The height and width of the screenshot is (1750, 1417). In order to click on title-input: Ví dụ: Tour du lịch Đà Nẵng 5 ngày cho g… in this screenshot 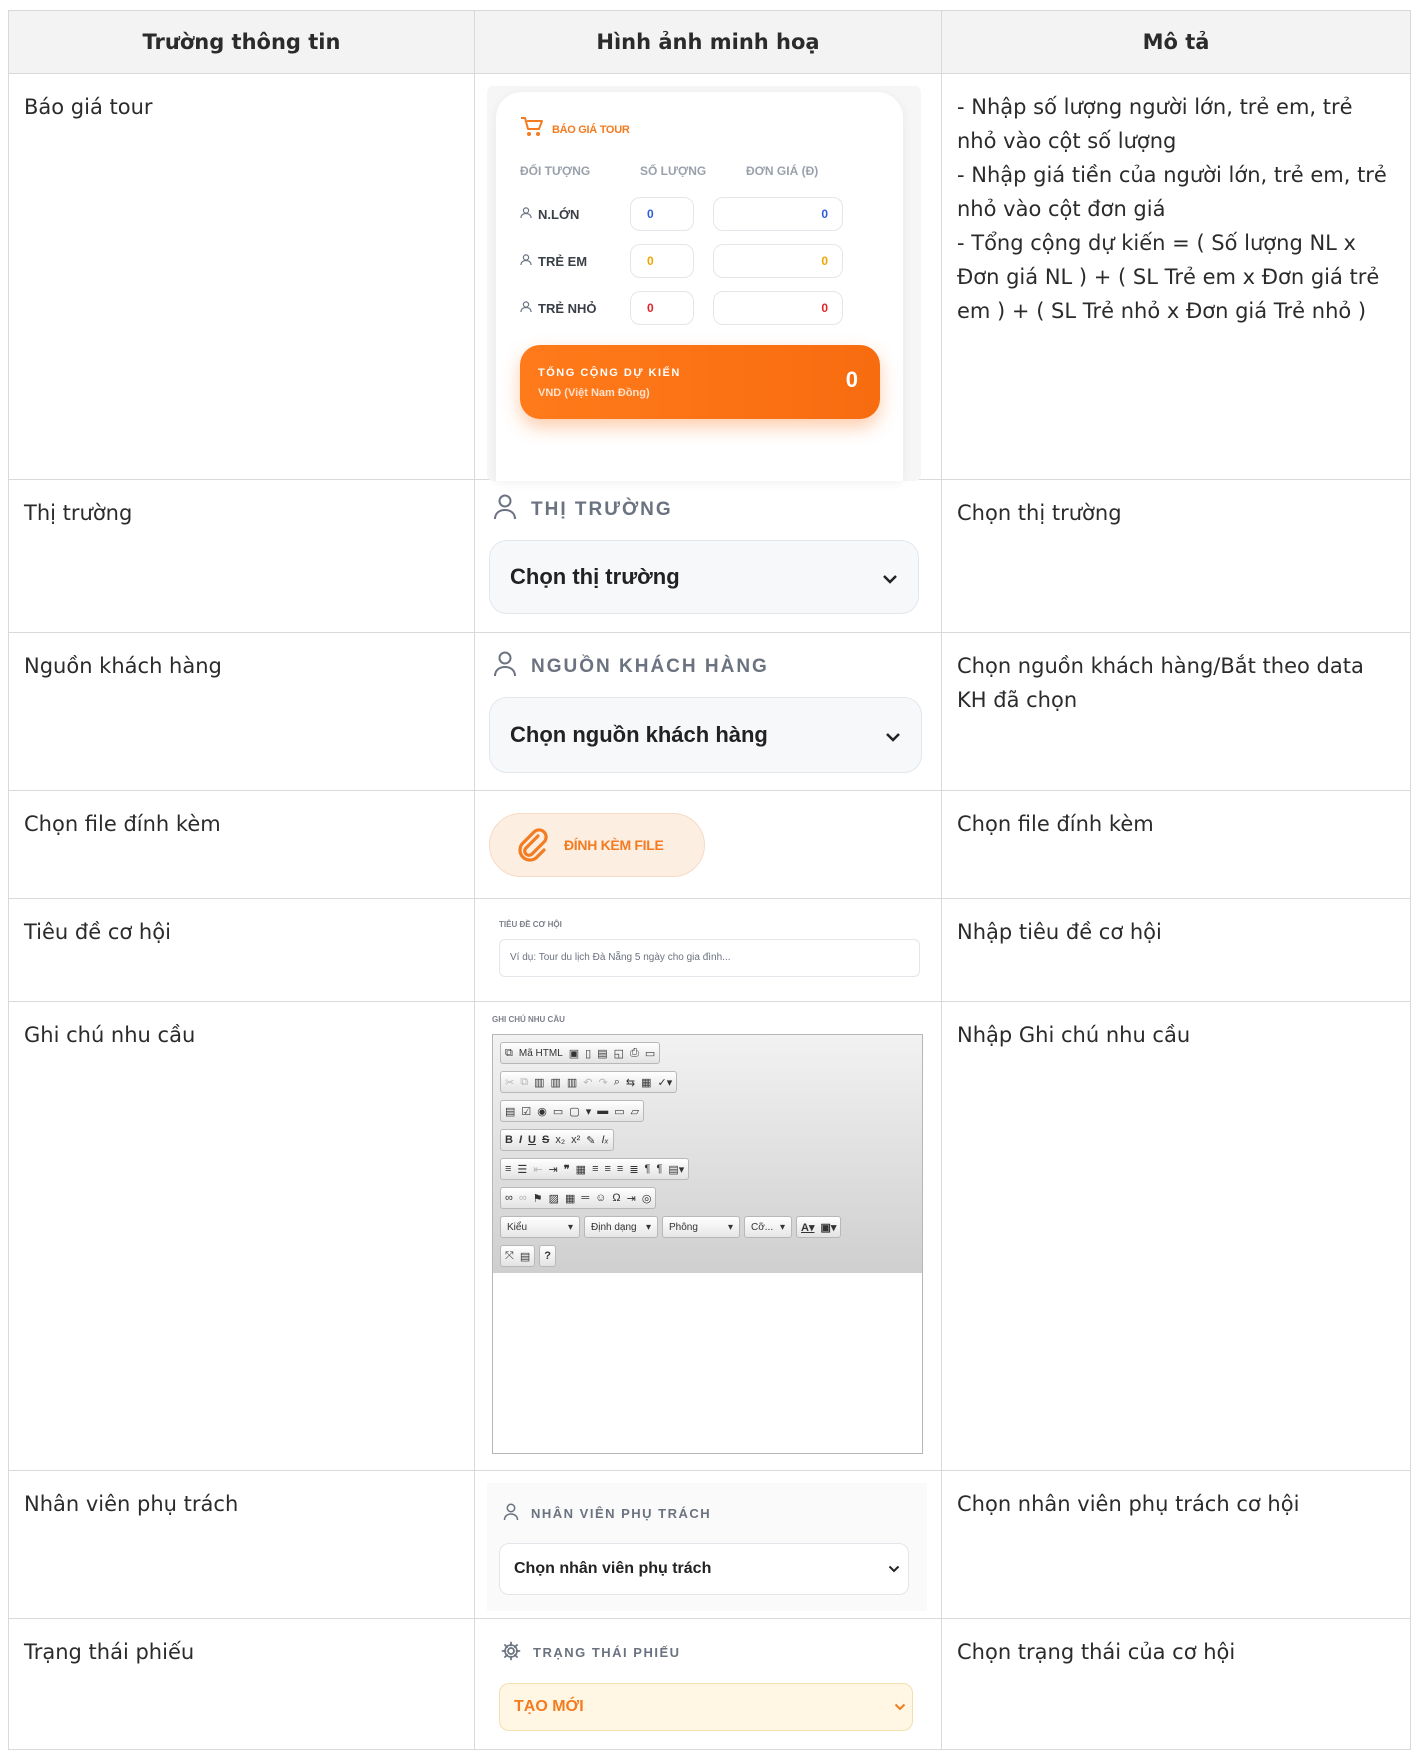, I will do `click(709, 958)`.